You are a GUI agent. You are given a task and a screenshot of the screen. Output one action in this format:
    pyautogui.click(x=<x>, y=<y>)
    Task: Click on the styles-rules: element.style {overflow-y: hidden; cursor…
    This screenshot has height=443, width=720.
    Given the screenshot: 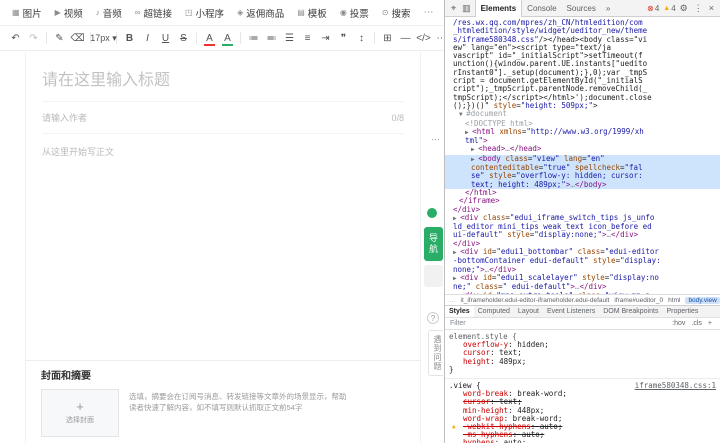 What is the action you would take?
    pyautogui.click(x=582, y=386)
    